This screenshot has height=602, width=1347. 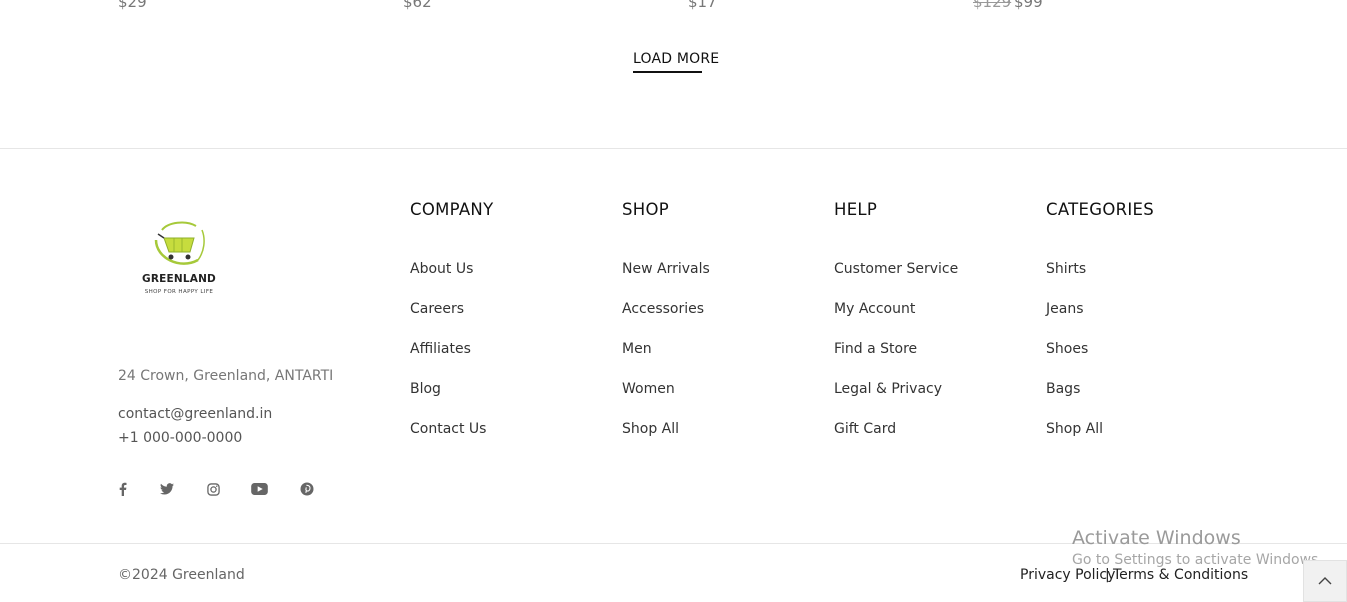 What do you see at coordinates (307, 489) in the screenshot?
I see `pinterest-icon` at bounding box center [307, 489].